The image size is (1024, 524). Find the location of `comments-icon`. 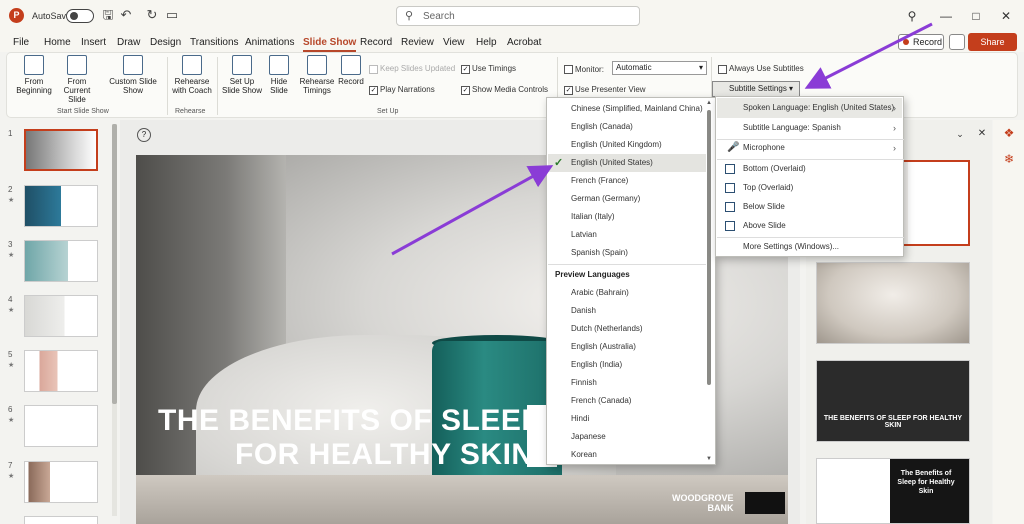

comments-icon is located at coordinates (957, 42).